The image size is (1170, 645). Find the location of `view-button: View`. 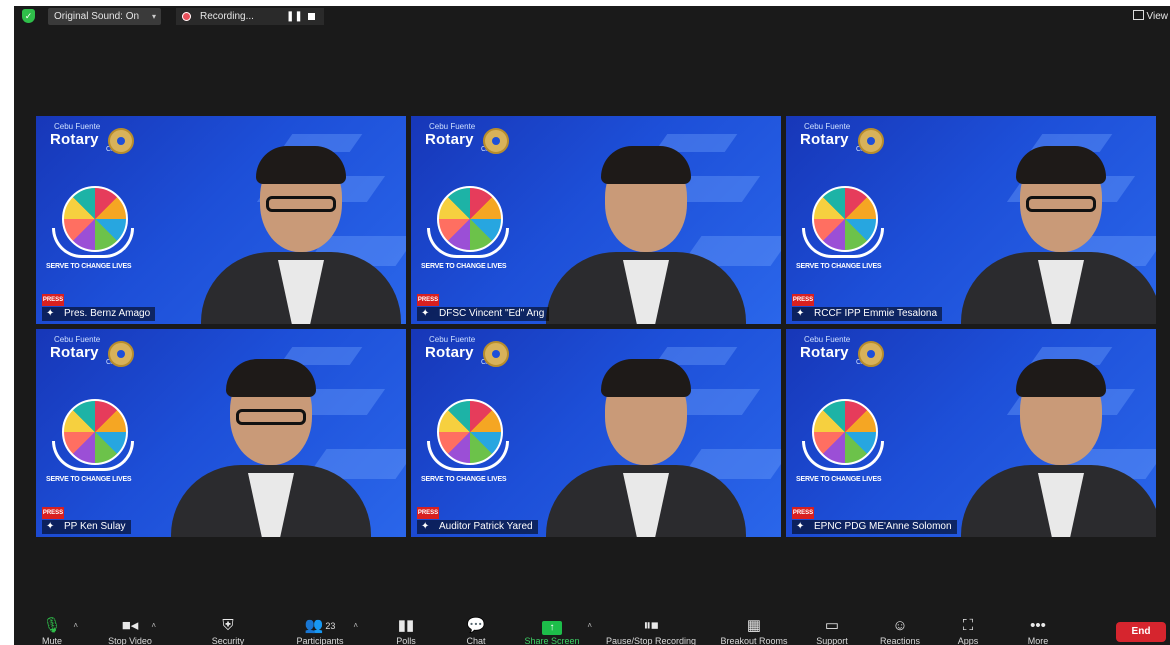

view-button: View is located at coordinates (1150, 16).